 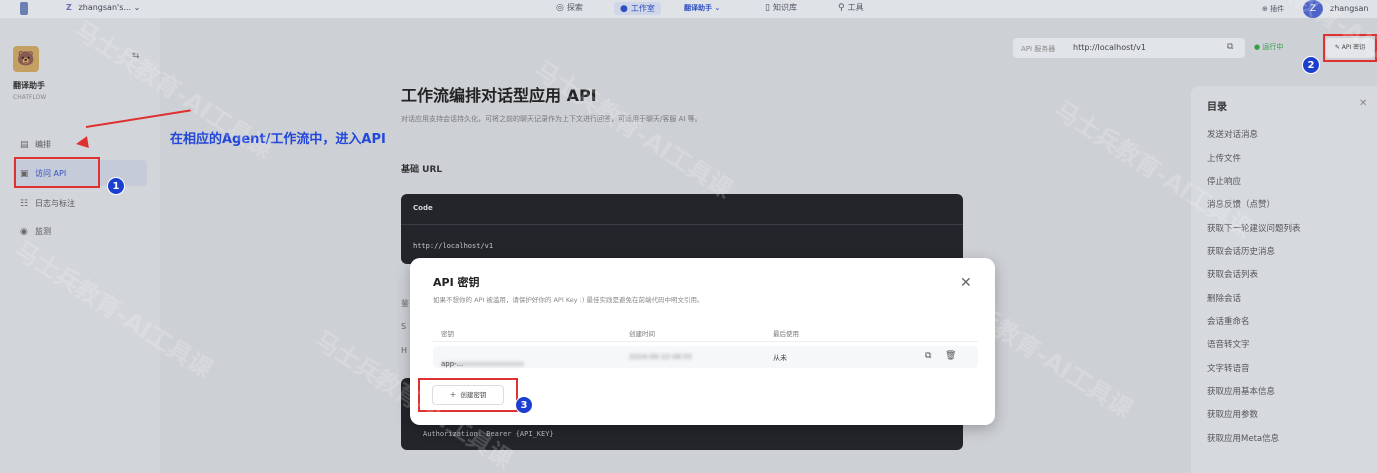 I want to click on toc-item: 获取应用参数, so click(x=1232, y=414).